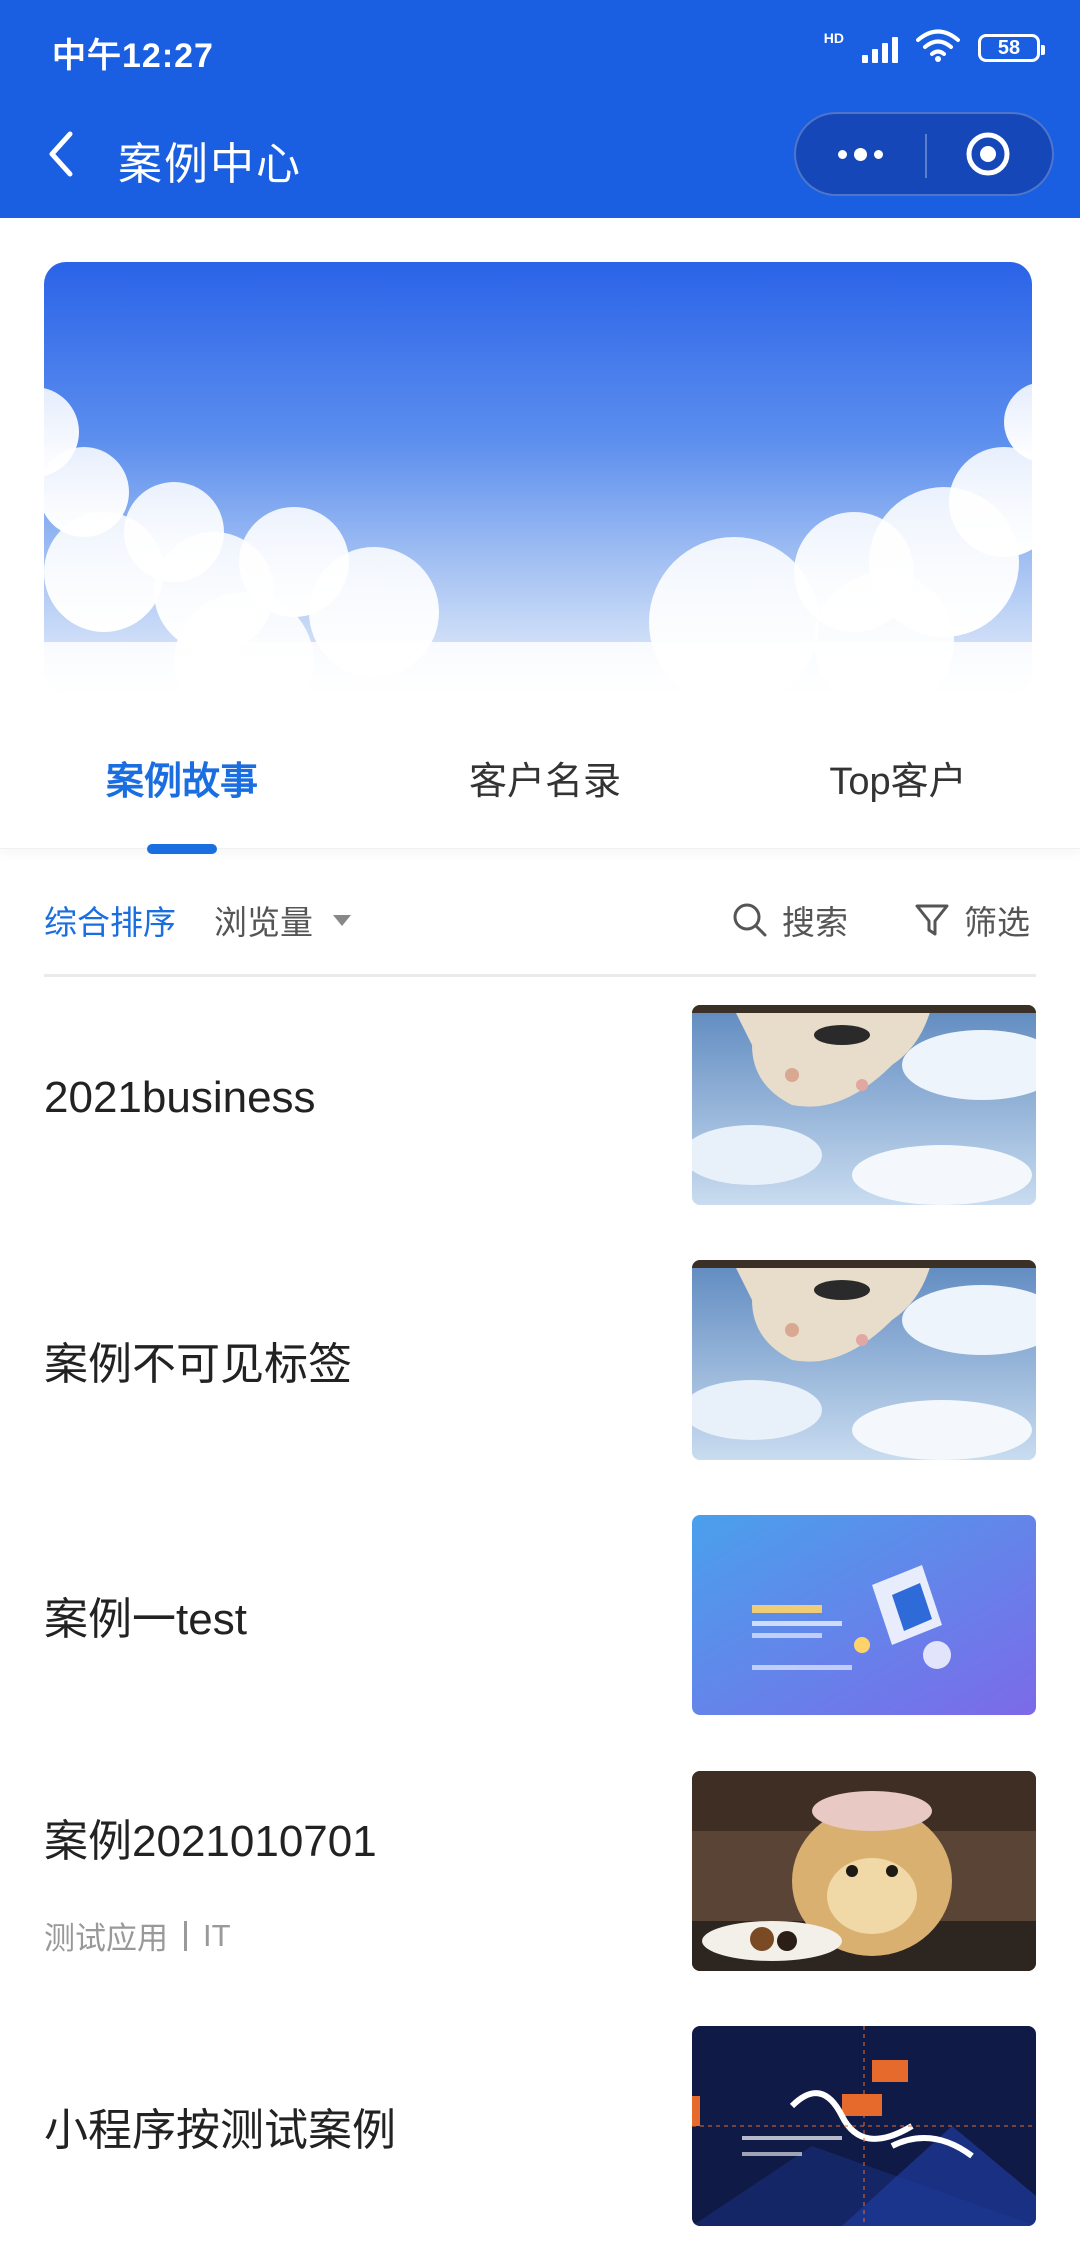  What do you see at coordinates (538, 537) in the screenshot?
I see `clouds-illustration` at bounding box center [538, 537].